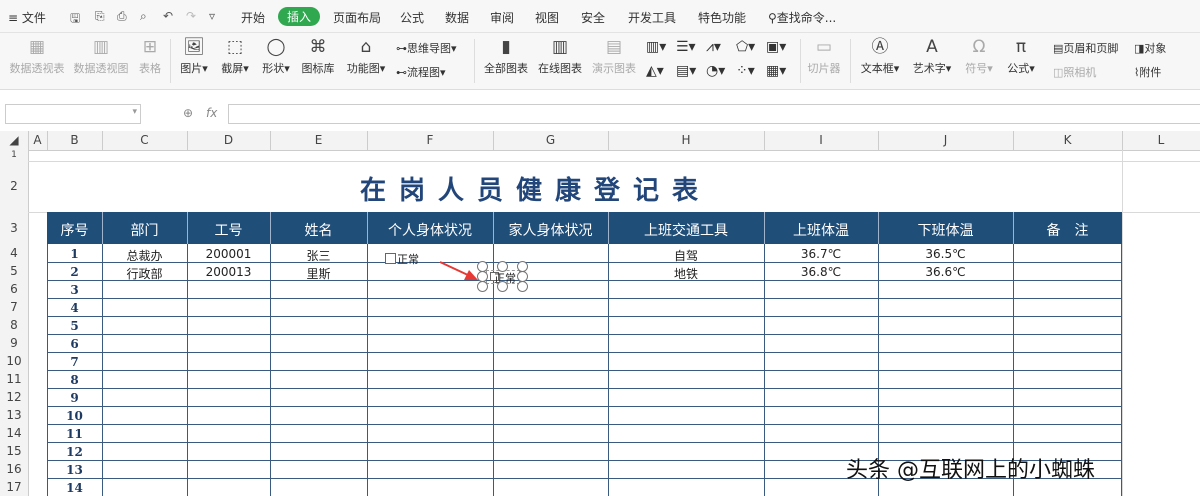 The image size is (1200, 496). Describe the element at coordinates (212, 16) in the screenshot. I see `customize-quick-access-icon: ▿` at that location.